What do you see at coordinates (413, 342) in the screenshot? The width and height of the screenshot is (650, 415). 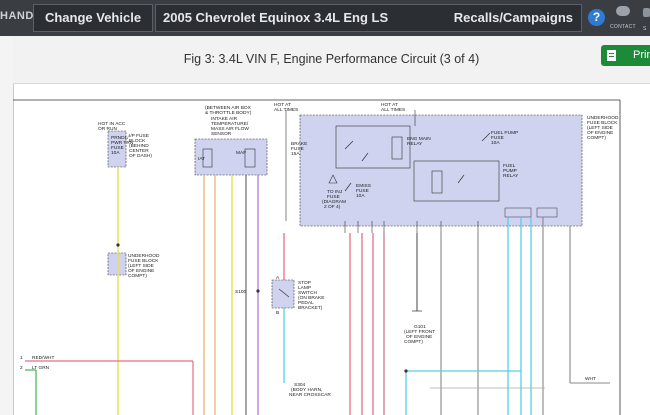 I see `label-g101-4: COMPT)` at bounding box center [413, 342].